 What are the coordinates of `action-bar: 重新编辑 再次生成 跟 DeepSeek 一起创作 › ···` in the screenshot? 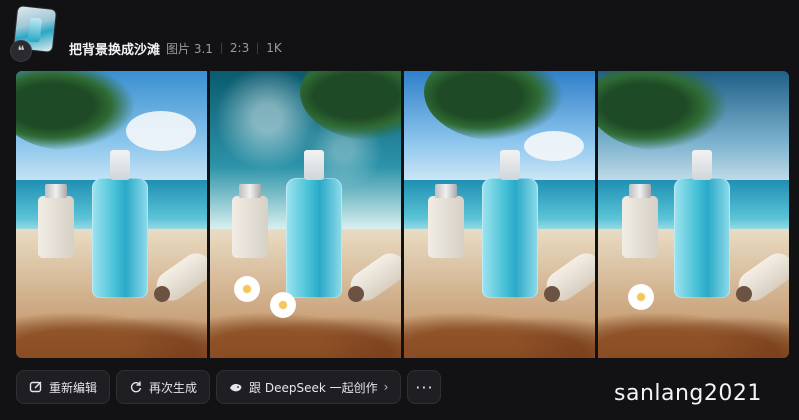 It's located at (229, 388).